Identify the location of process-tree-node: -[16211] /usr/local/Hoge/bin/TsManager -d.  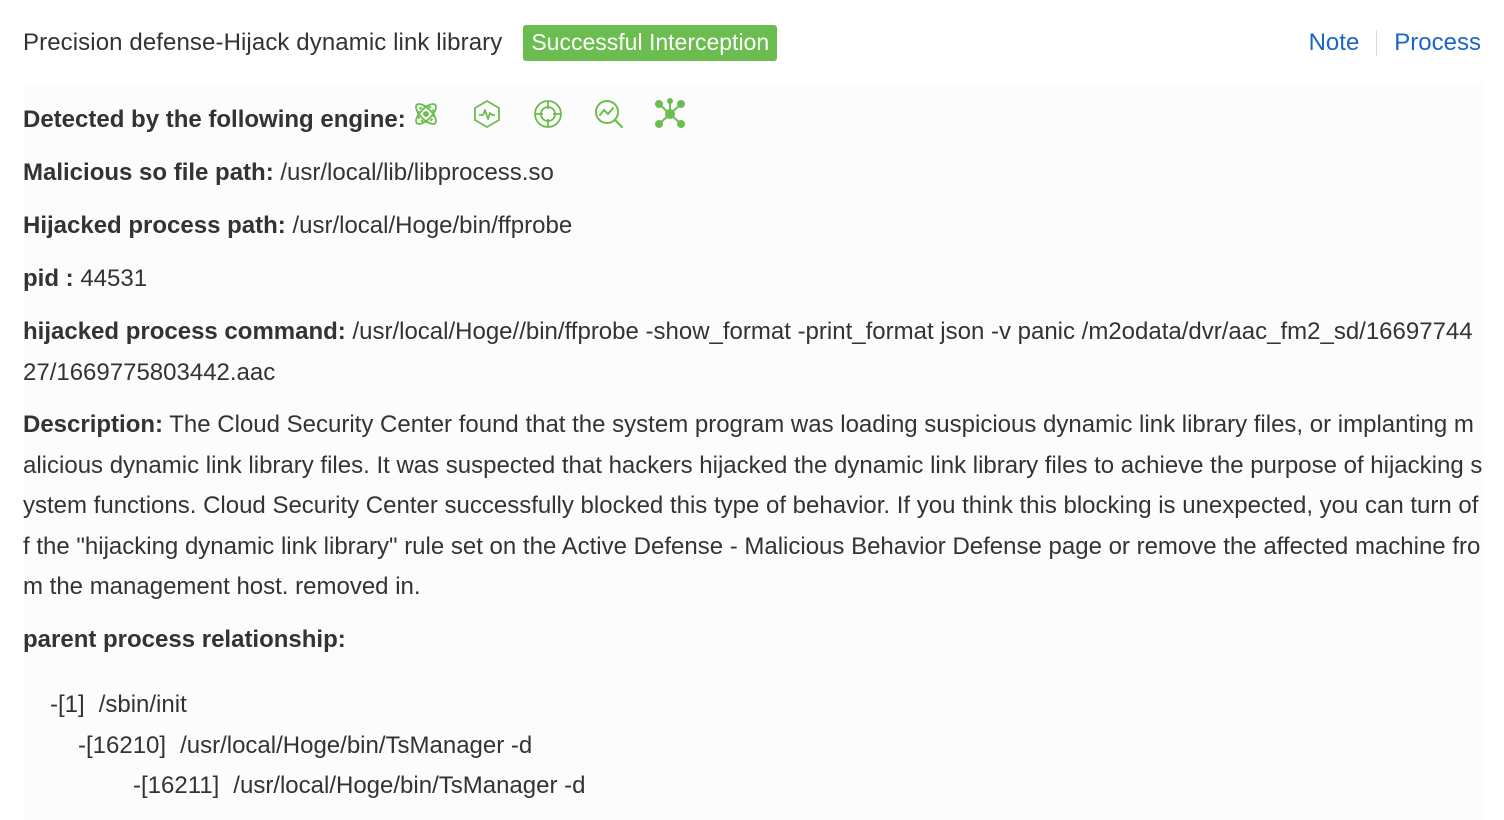
(359, 786).